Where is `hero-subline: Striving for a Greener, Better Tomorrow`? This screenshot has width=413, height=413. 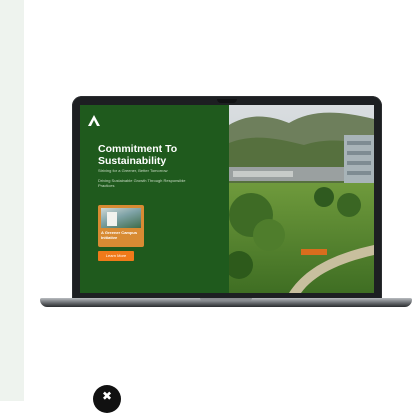 hero-subline: Striving for a Greener, Better Tomorrow is located at coordinates (133, 170).